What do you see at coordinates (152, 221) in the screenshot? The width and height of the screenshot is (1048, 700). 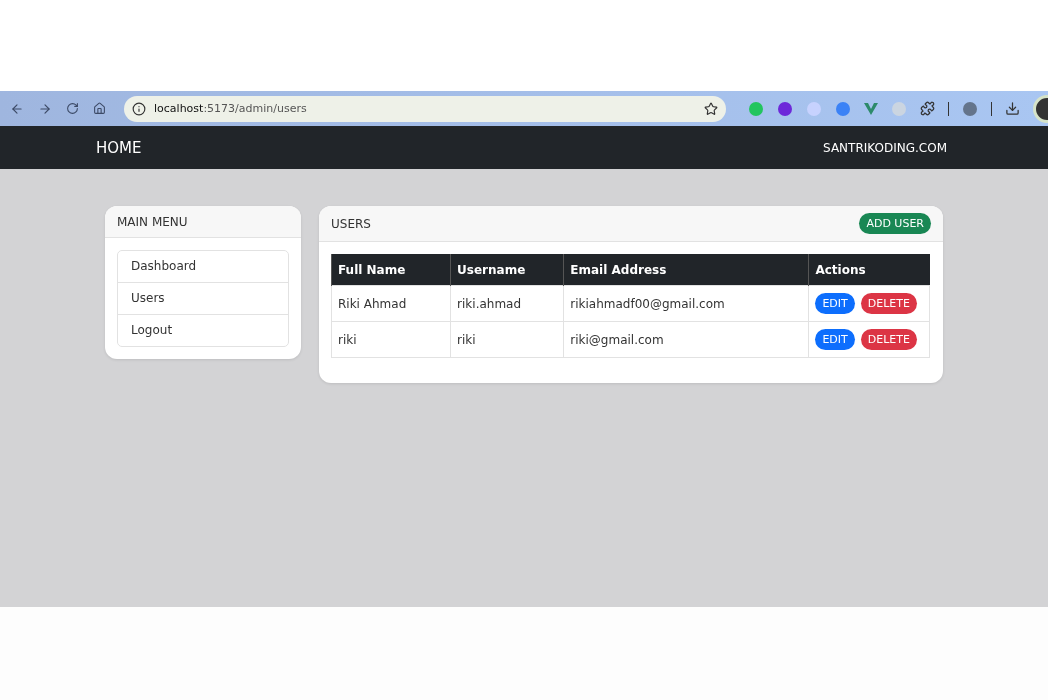 I see `card-title: MAIN MENU` at bounding box center [152, 221].